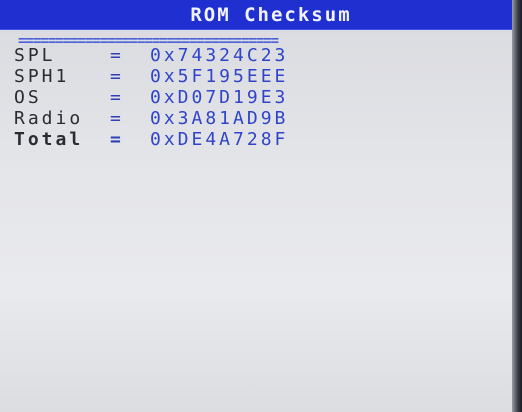 The image size is (522, 412). I want to click on checksum-row-spl: SPL = 0x74324C23, so click(151, 55).